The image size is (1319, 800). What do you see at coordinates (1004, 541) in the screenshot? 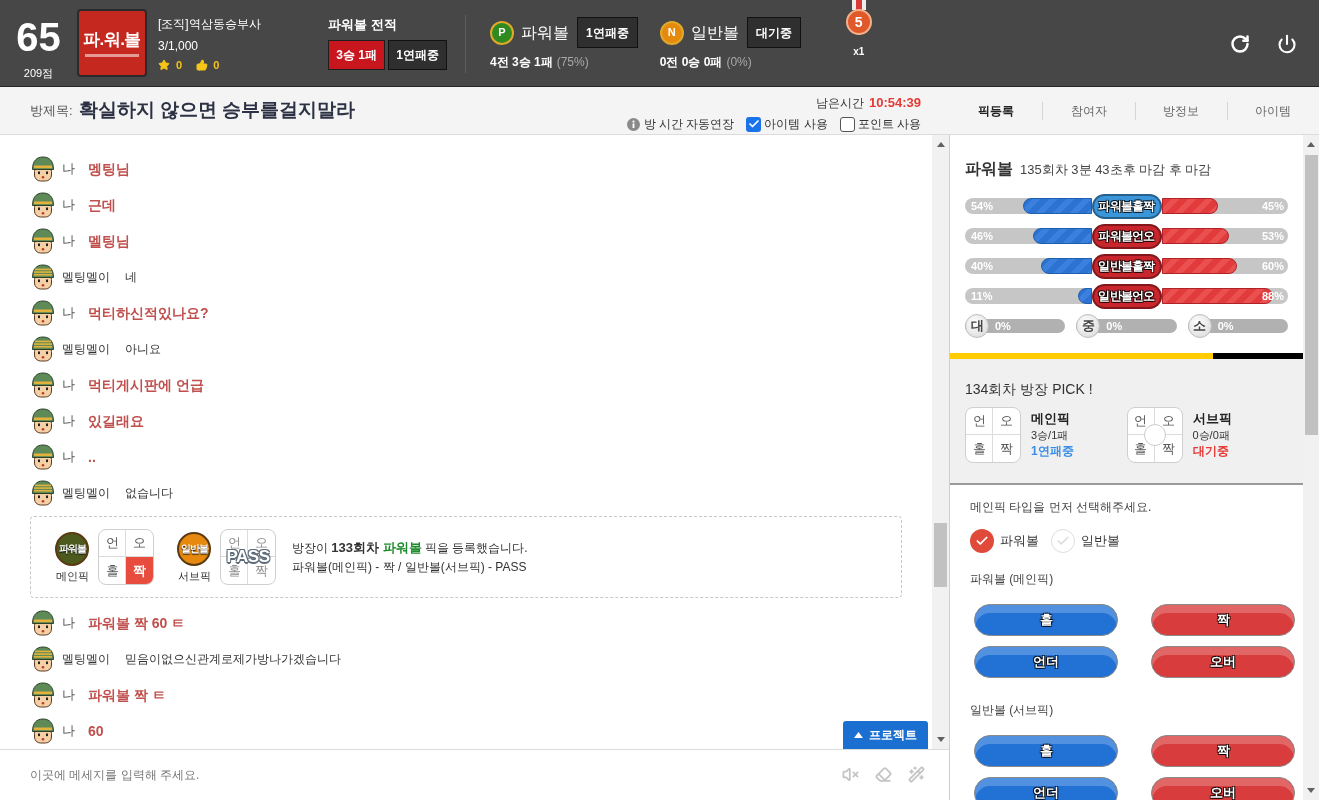
I see `type-radio: 파워볼` at bounding box center [1004, 541].